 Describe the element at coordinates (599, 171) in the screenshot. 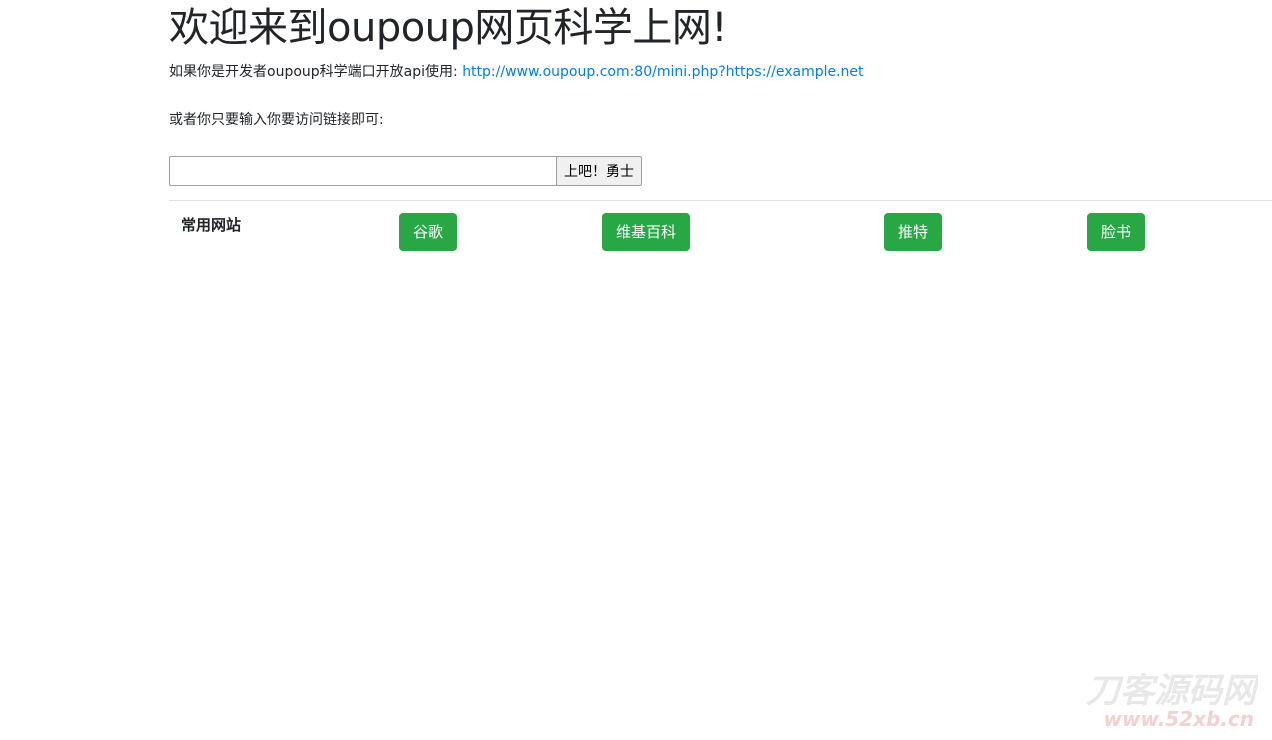

I see `go-button: 上吧！勇士` at that location.